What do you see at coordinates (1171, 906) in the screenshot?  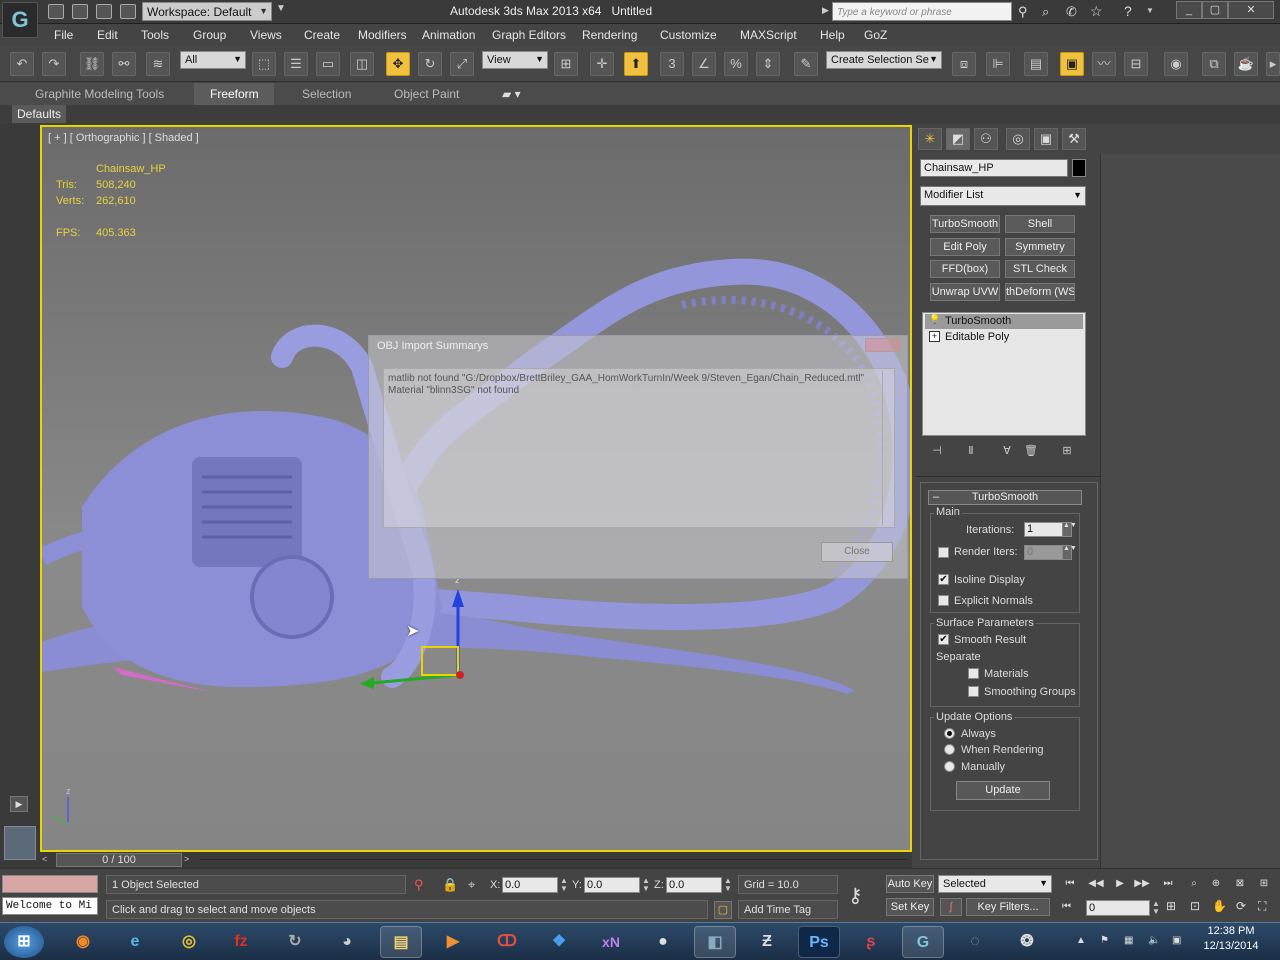 I see `time-configuration-icon: ⊞` at bounding box center [1171, 906].